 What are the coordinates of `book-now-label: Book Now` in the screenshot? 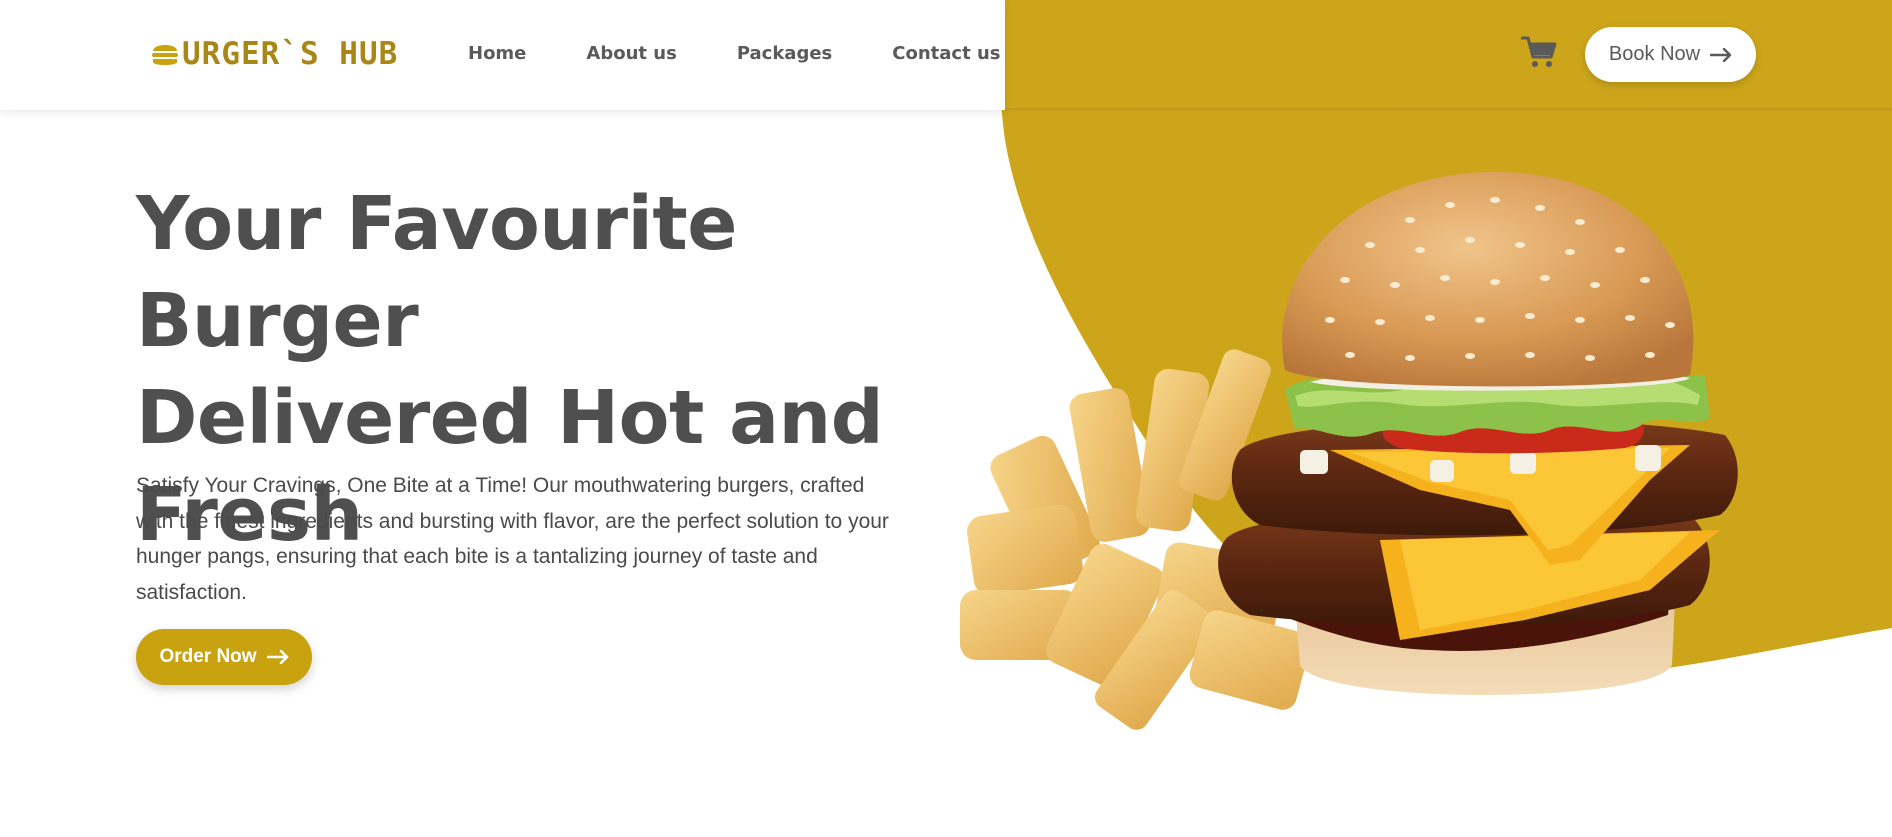 It's located at (1654, 54).